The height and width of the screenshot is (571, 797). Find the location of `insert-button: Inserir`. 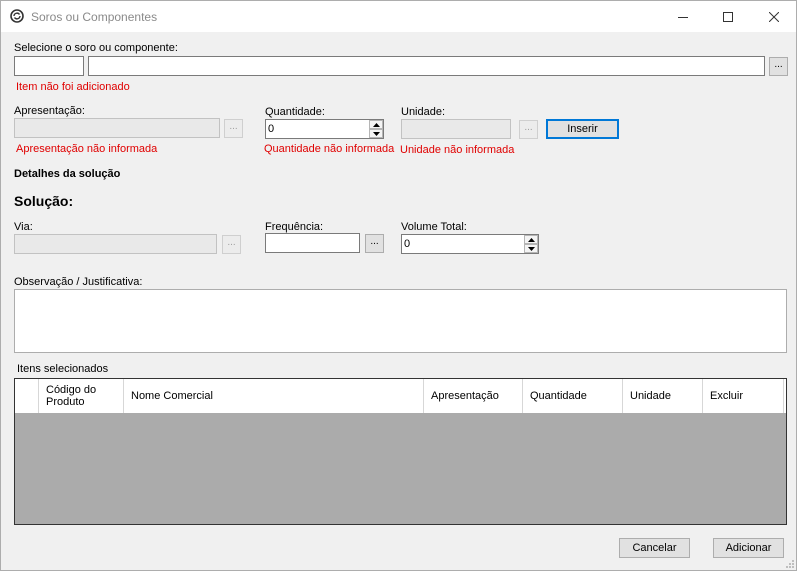

insert-button: Inserir is located at coordinates (582, 129).